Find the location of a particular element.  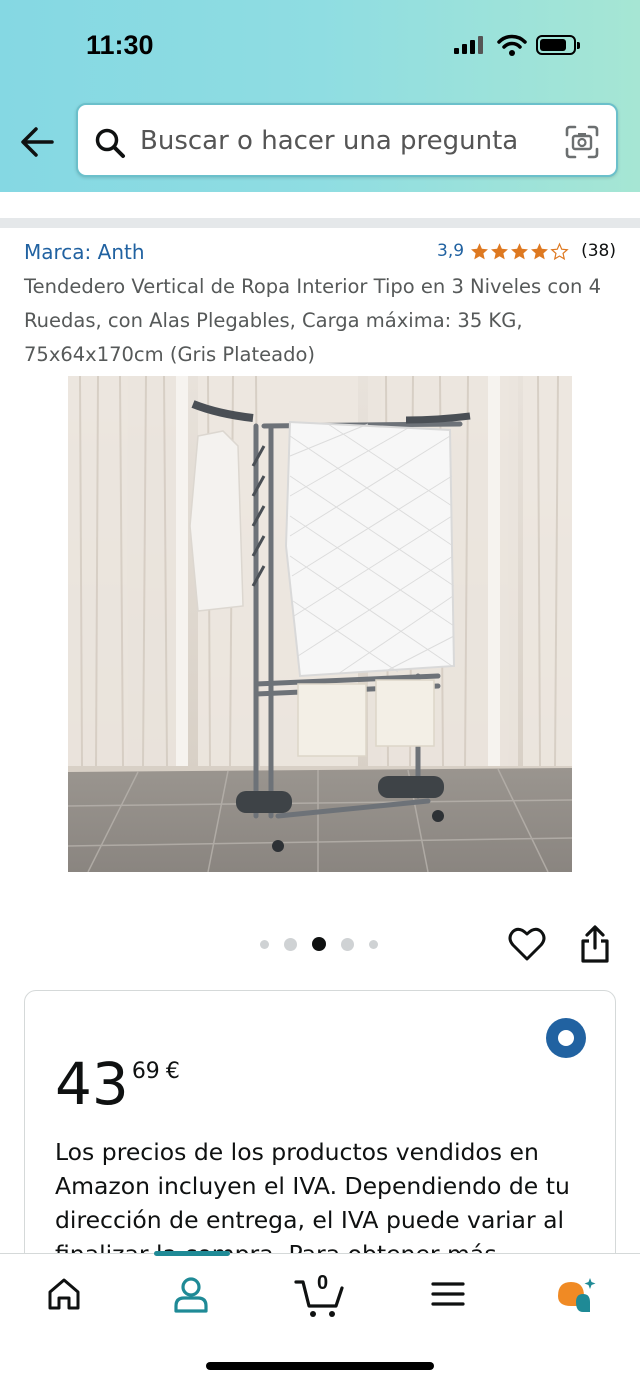

account-icon is located at coordinates (191, 1295).